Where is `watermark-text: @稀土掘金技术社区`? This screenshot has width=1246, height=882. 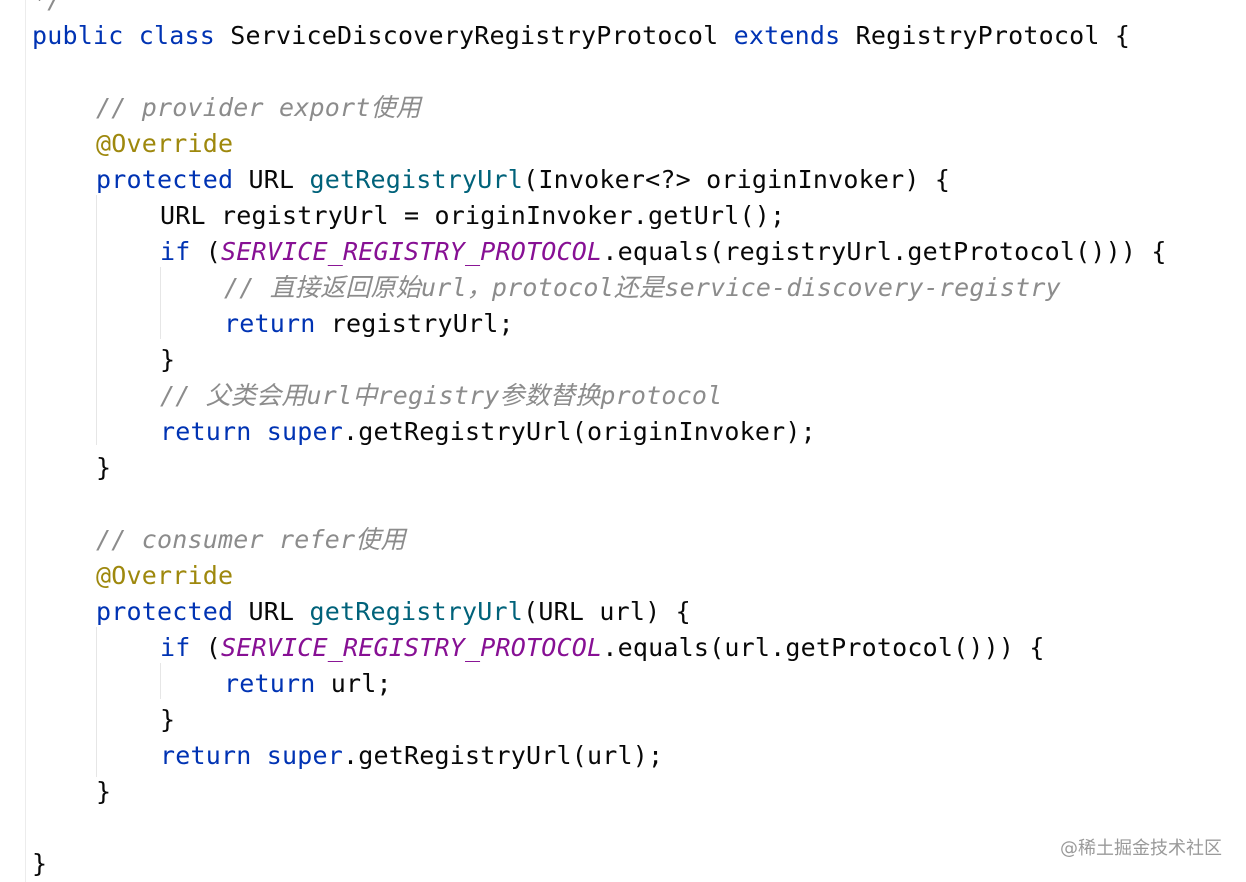 watermark-text: @稀土掘金技术社区 is located at coordinates (1141, 848).